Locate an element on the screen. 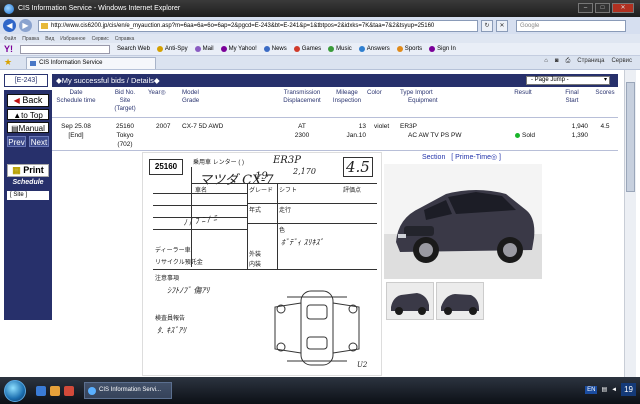 The width and height of the screenshot is (640, 404). sheet-label-color: 色 is located at coordinates (282, 231).